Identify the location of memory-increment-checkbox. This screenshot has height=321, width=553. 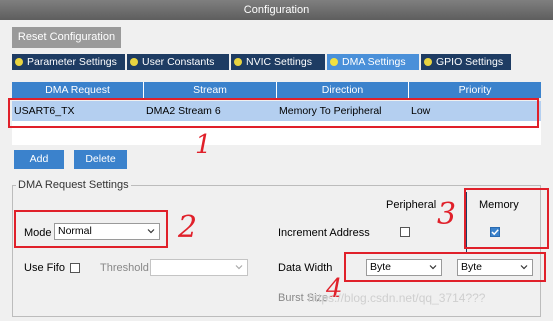
(495, 232).